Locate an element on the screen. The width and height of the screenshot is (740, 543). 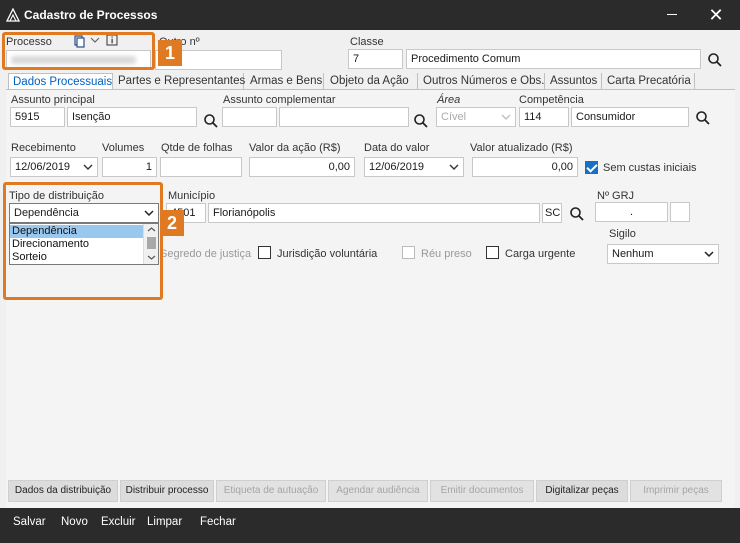
reu-preso-label: Réu preso is located at coordinates (446, 254).